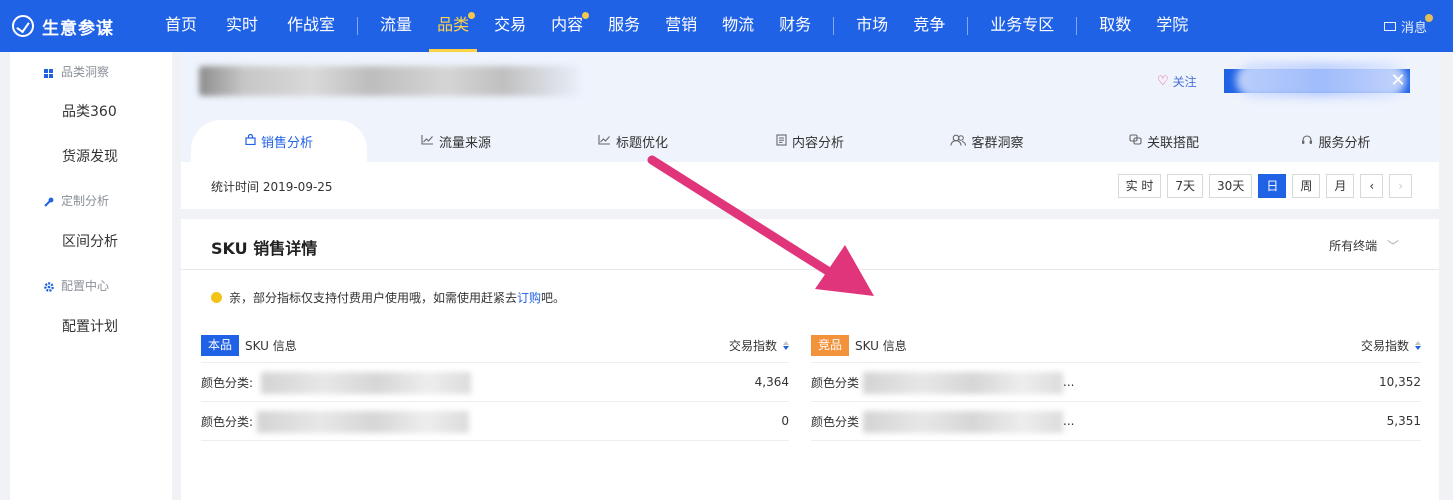 The width and height of the screenshot is (1453, 500). I want to click on tab-label: 标题优化, so click(641, 143).